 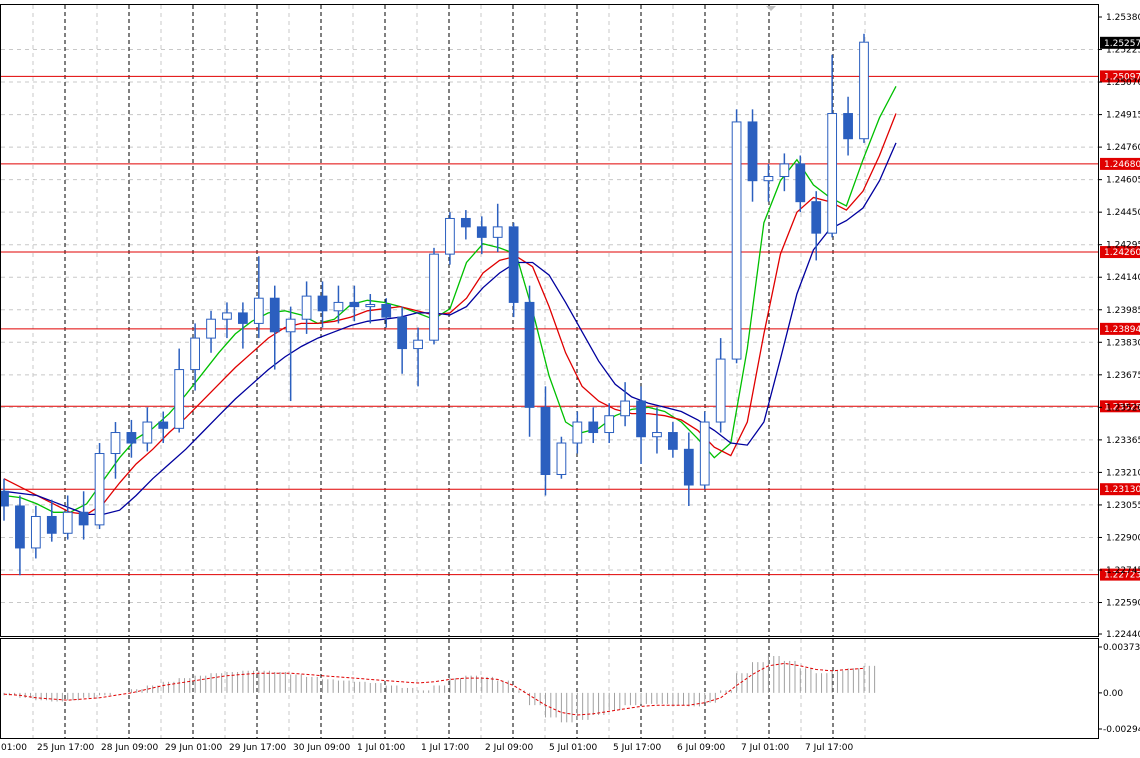 What do you see at coordinates (1123, 278) in the screenshot?
I see `price-tick-label: 1.24140` at bounding box center [1123, 278].